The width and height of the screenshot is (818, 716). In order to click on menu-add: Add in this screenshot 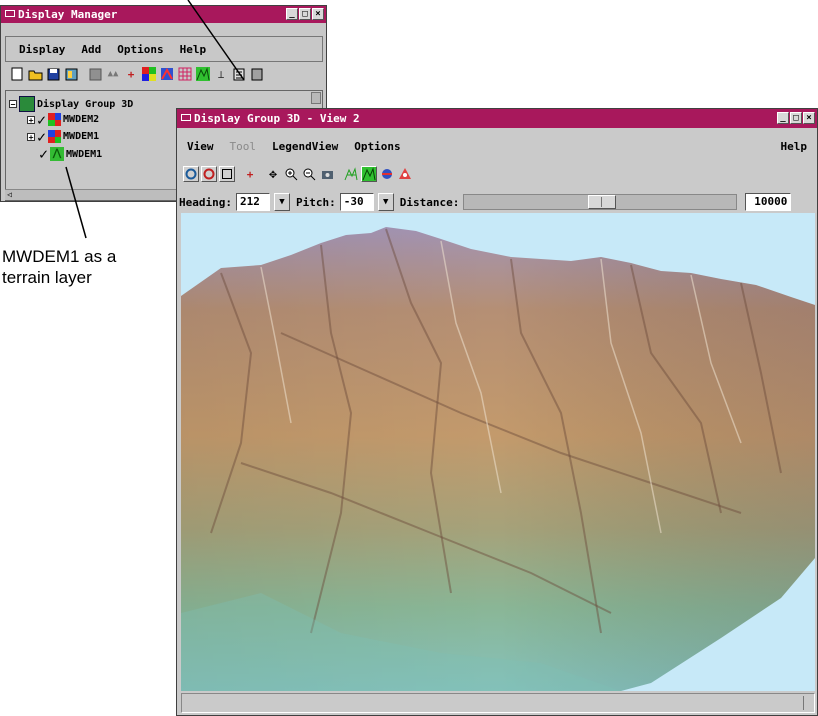, I will do `click(91, 49)`.